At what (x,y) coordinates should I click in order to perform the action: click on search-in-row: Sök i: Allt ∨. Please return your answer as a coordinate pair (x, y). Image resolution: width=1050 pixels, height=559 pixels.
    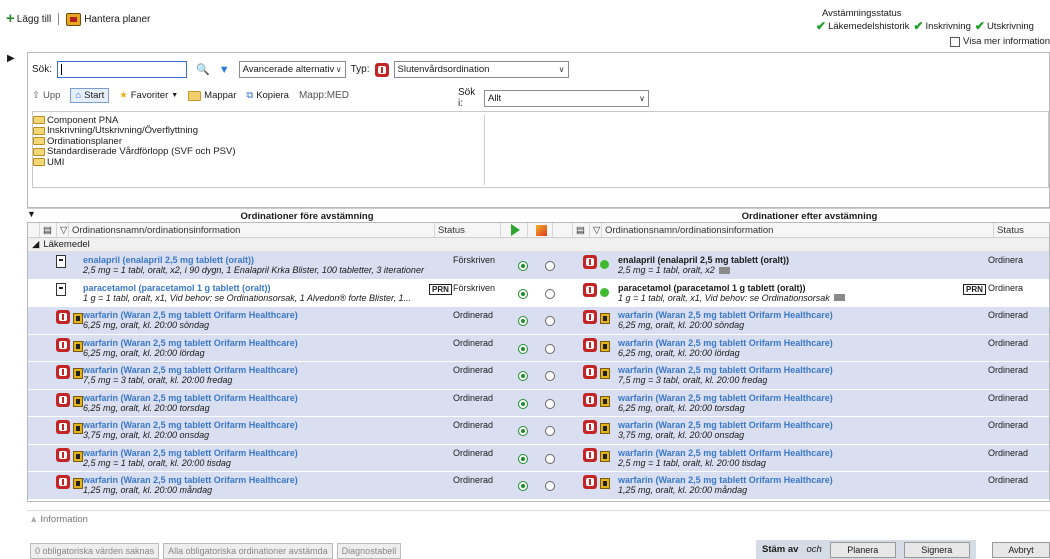
    Looking at the image, I should click on (553, 98).